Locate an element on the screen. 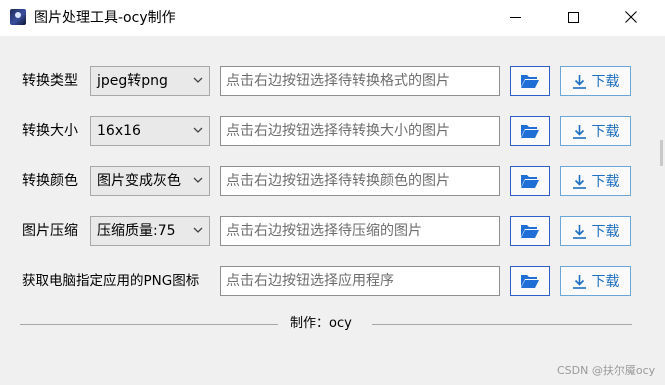 The image size is (665, 385). app-icon is located at coordinates (18, 17).